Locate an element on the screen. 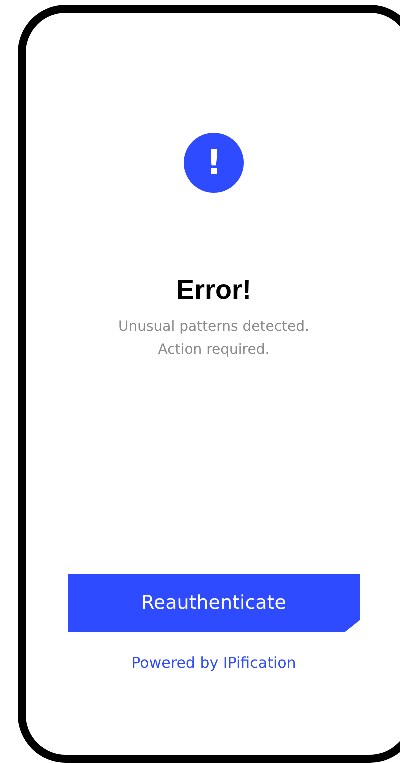 The width and height of the screenshot is (400, 763). powered-by-link: Powered by IPification is located at coordinates (214, 663).